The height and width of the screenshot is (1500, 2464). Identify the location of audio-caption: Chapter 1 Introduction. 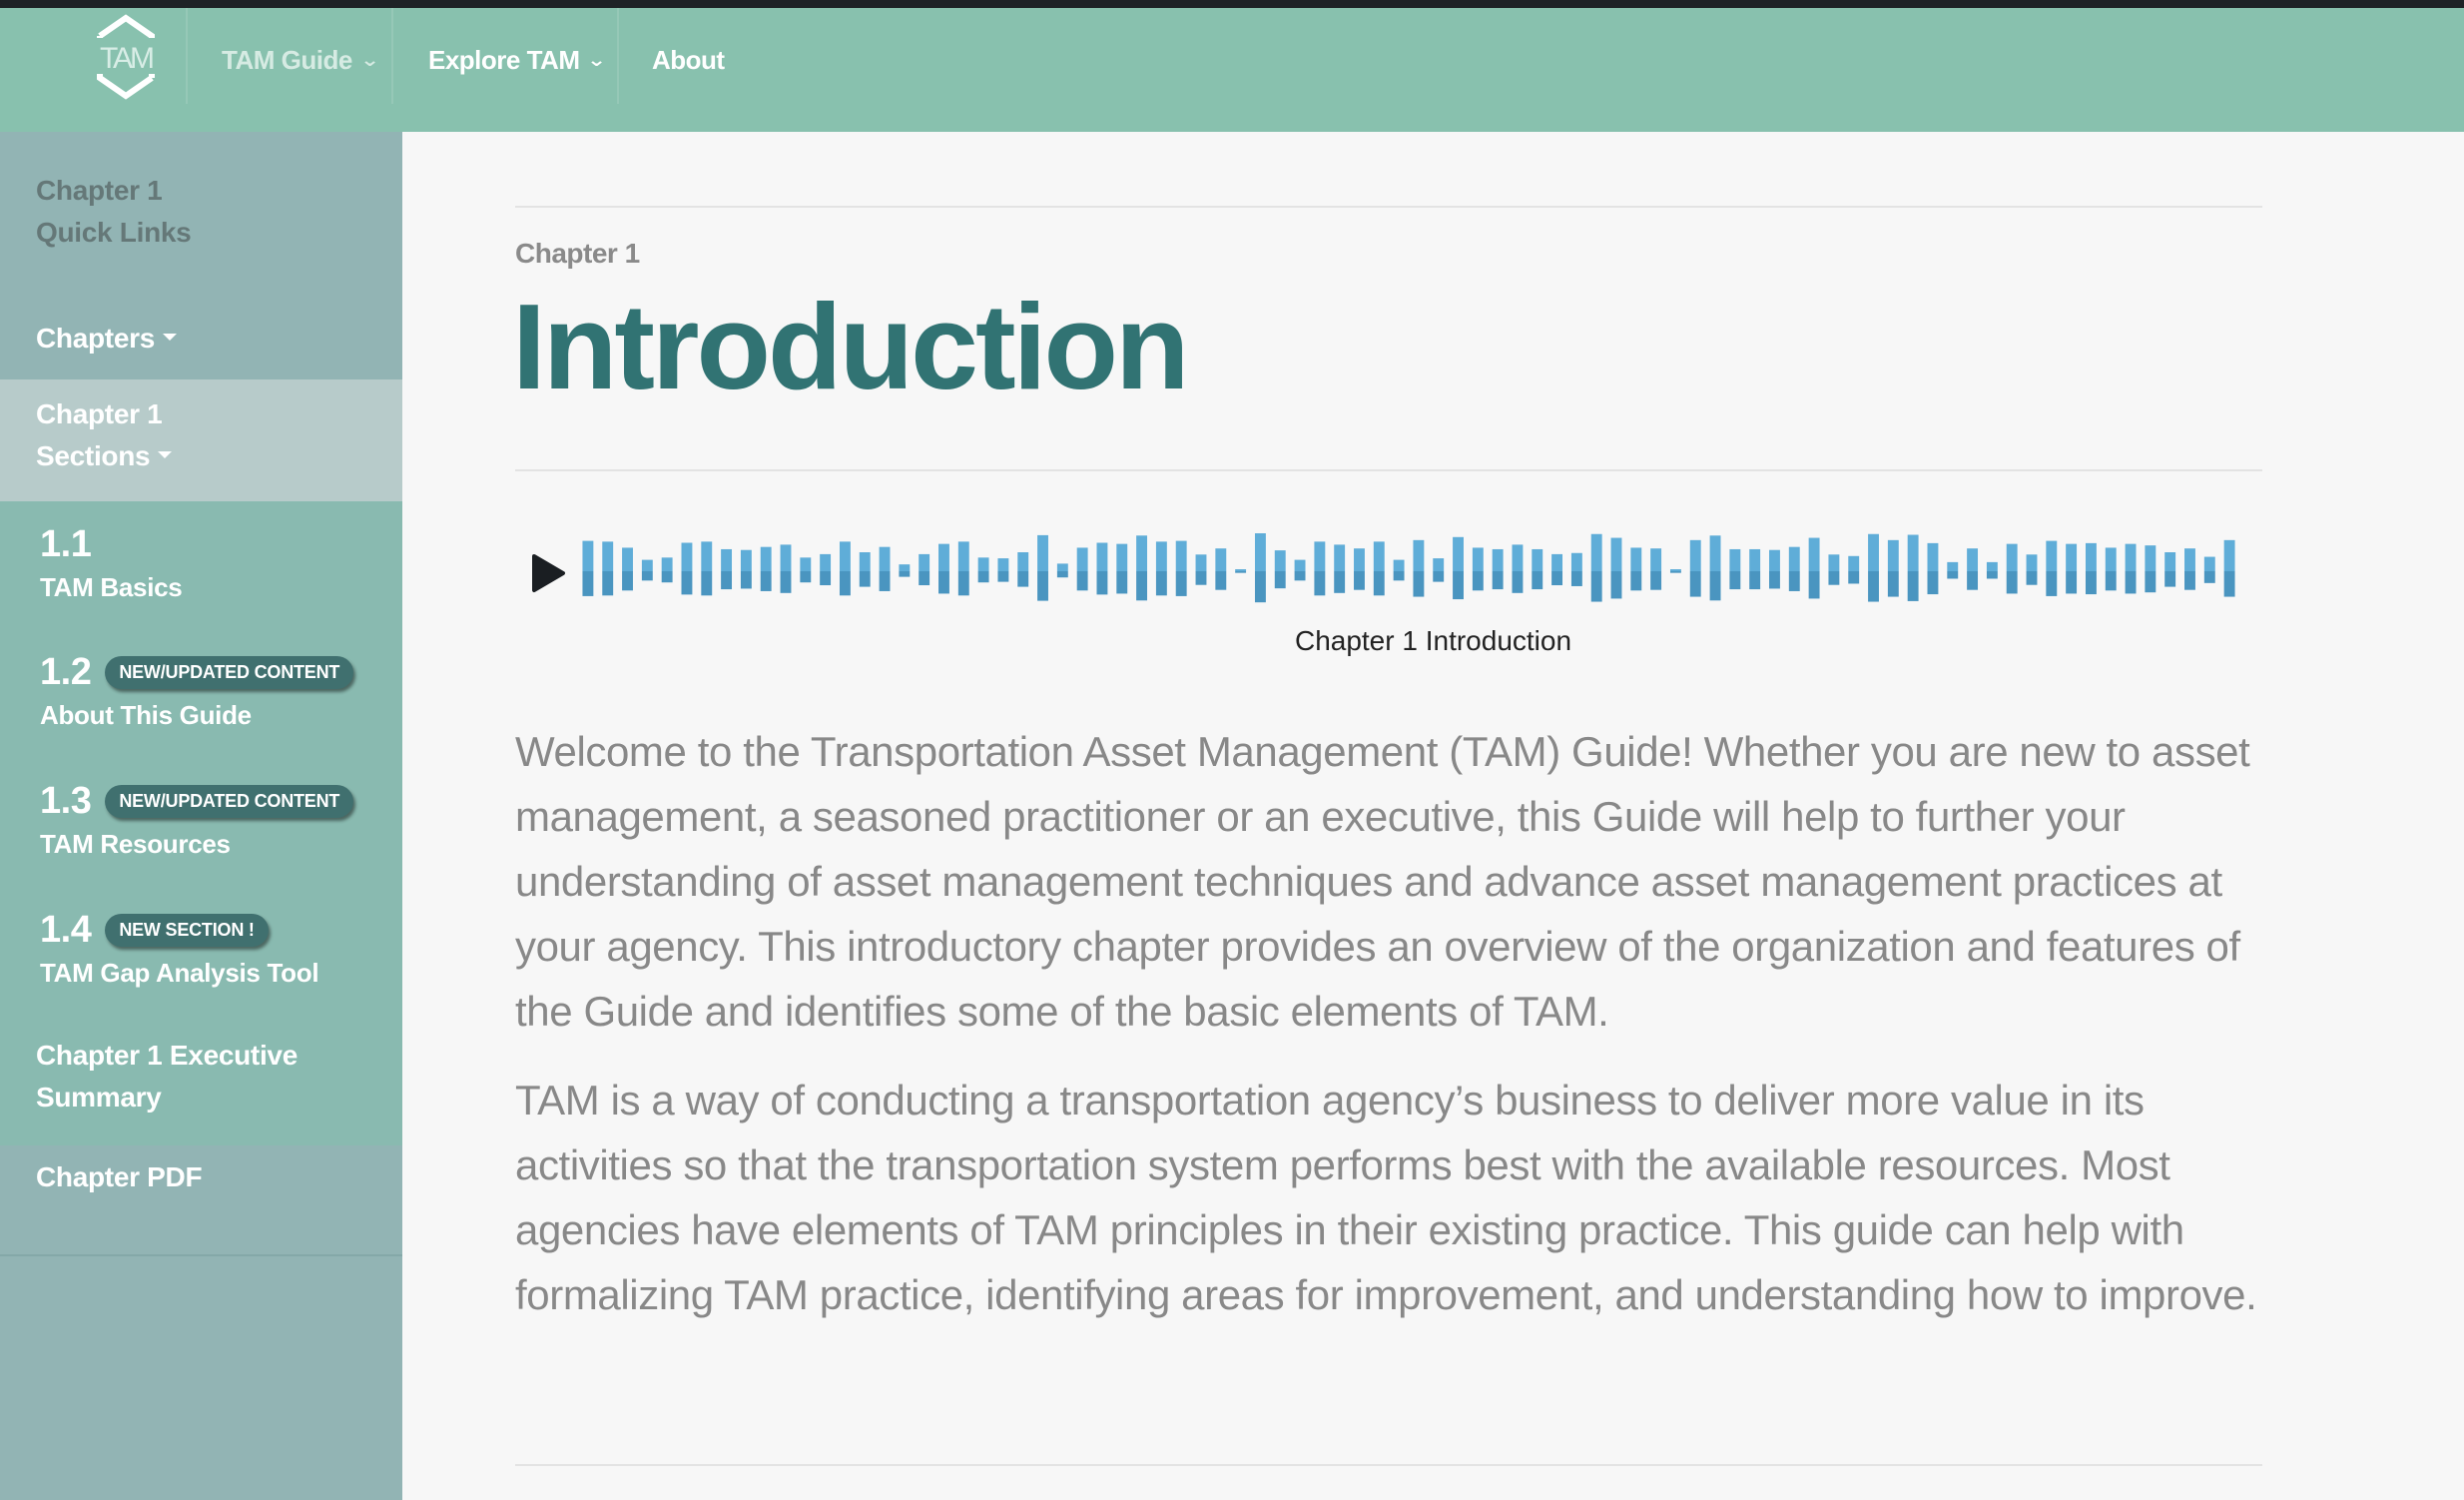
(1433, 640).